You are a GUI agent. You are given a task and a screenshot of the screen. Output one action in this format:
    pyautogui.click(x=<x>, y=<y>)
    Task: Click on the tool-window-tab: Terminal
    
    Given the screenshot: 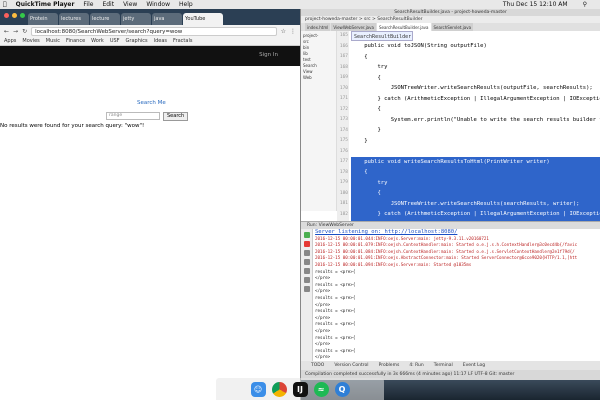 What is the action you would take?
    pyautogui.click(x=443, y=365)
    